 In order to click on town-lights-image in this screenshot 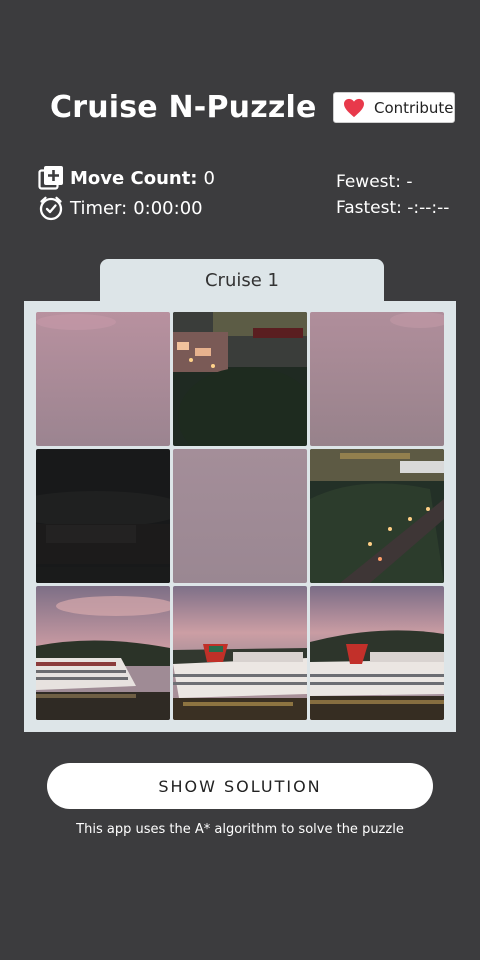, I will do `click(377, 516)`.